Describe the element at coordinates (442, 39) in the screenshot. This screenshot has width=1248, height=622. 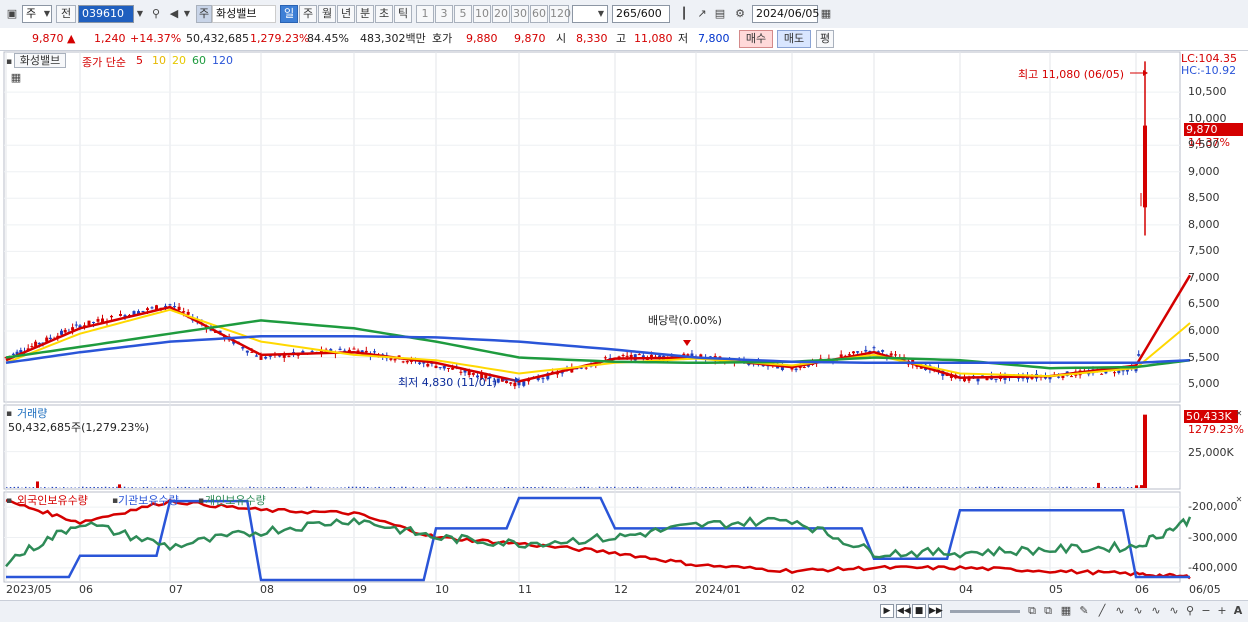
I see `bid-label: 호가` at that location.